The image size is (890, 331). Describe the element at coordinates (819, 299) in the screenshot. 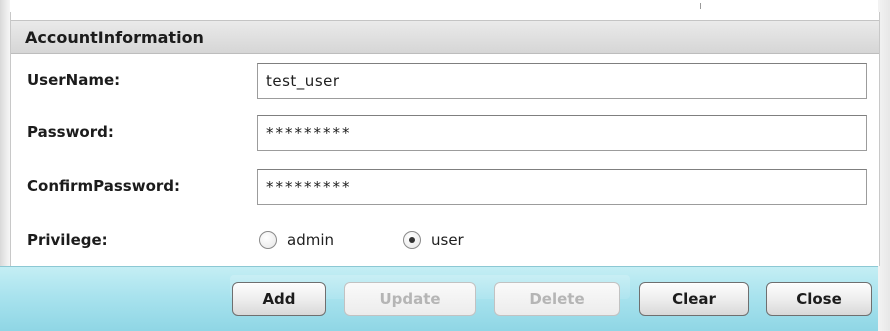

I see `close-button: Close` at that location.